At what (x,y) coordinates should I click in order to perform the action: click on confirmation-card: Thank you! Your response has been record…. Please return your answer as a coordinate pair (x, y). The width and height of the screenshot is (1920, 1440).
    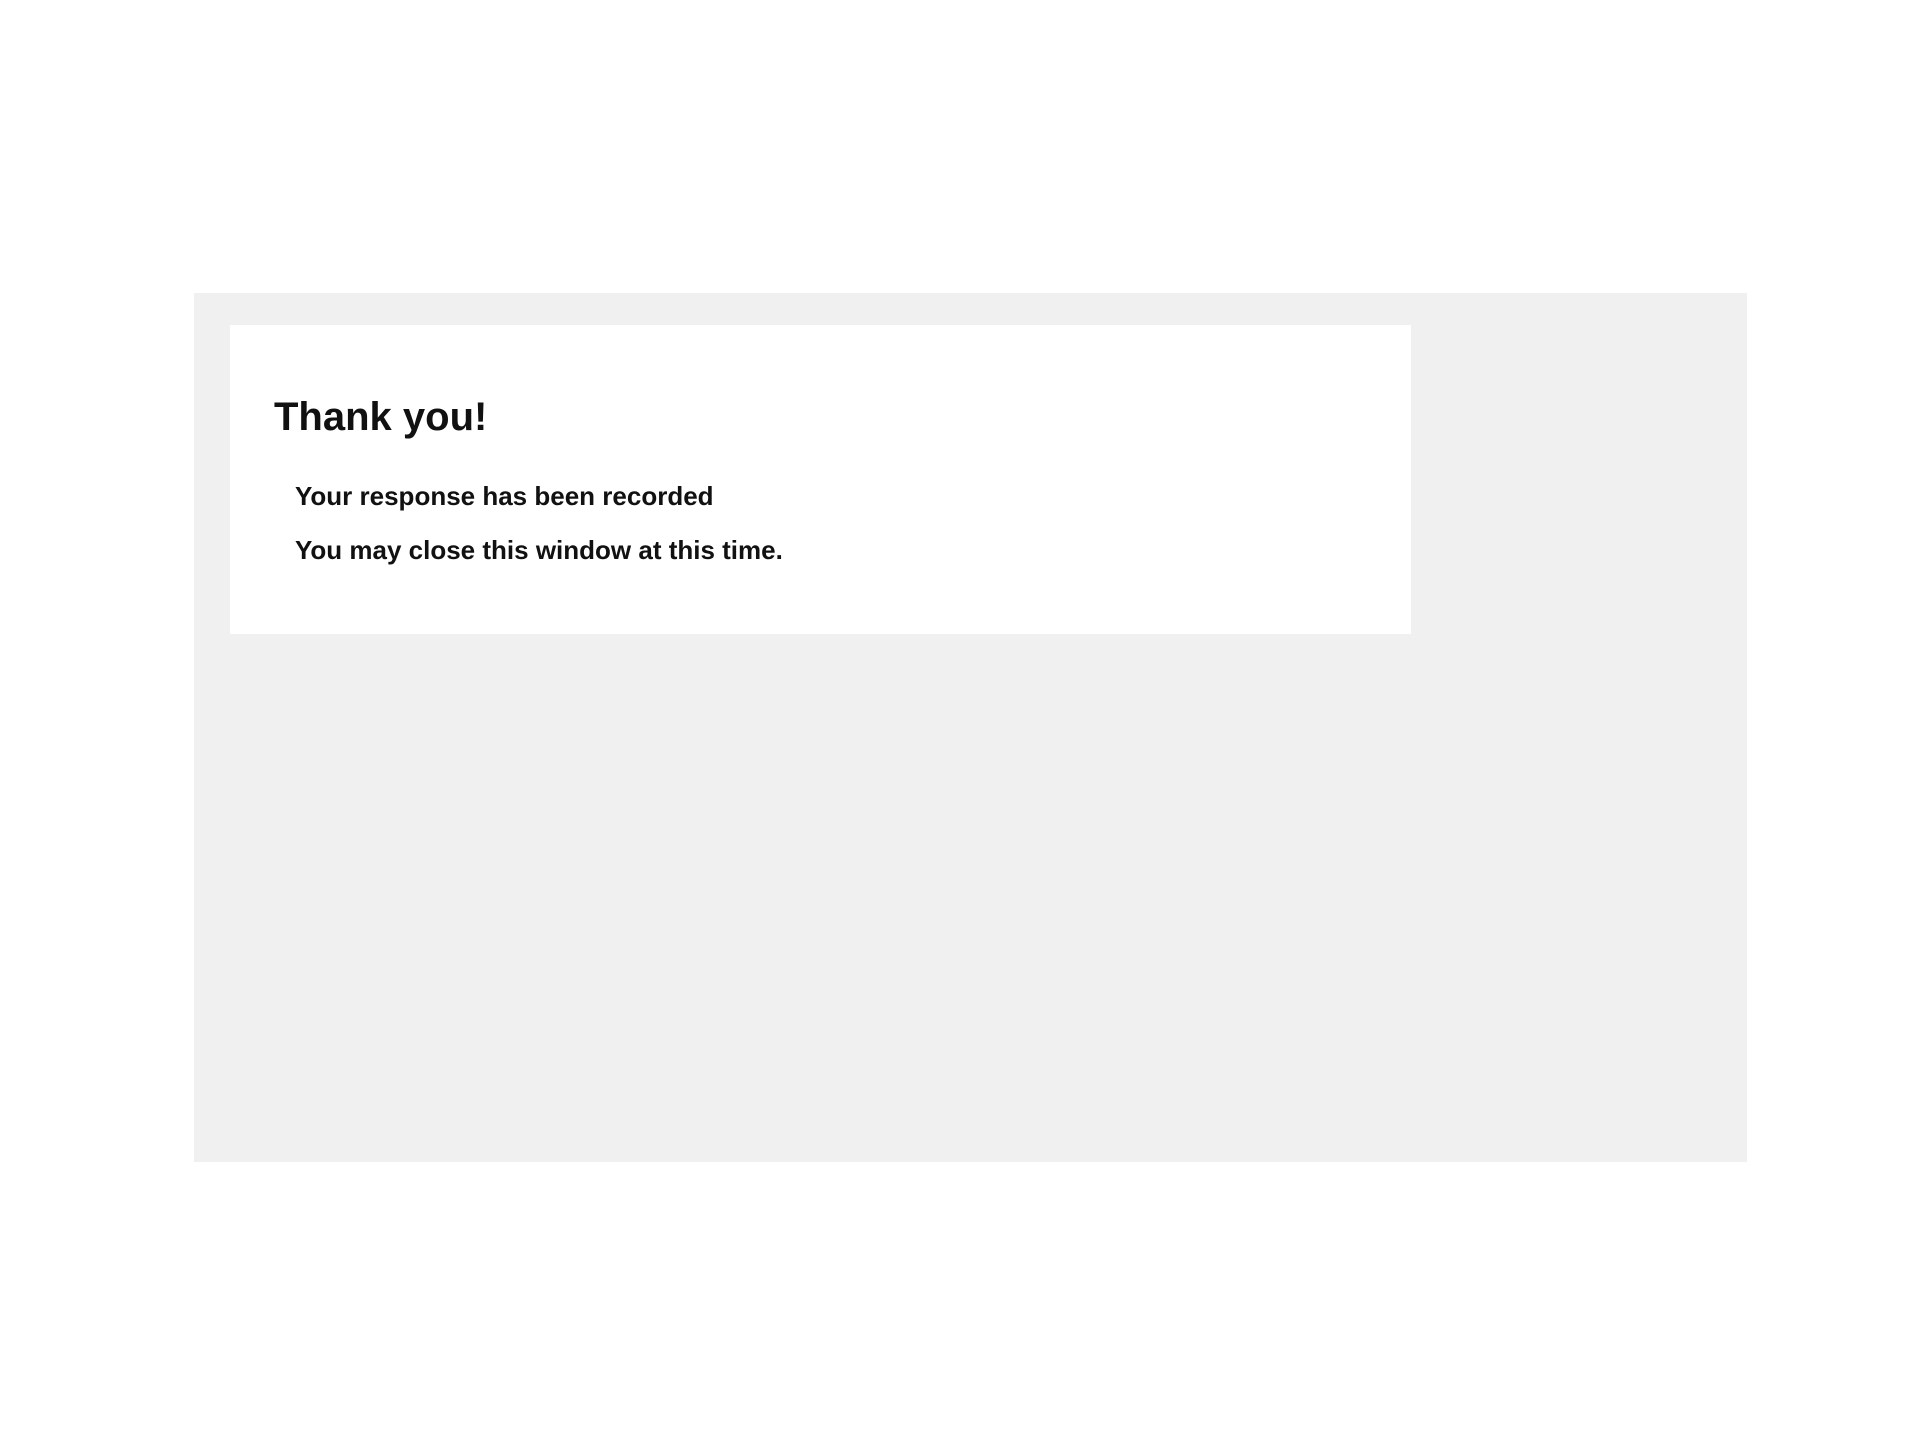
    Looking at the image, I should click on (820, 479).